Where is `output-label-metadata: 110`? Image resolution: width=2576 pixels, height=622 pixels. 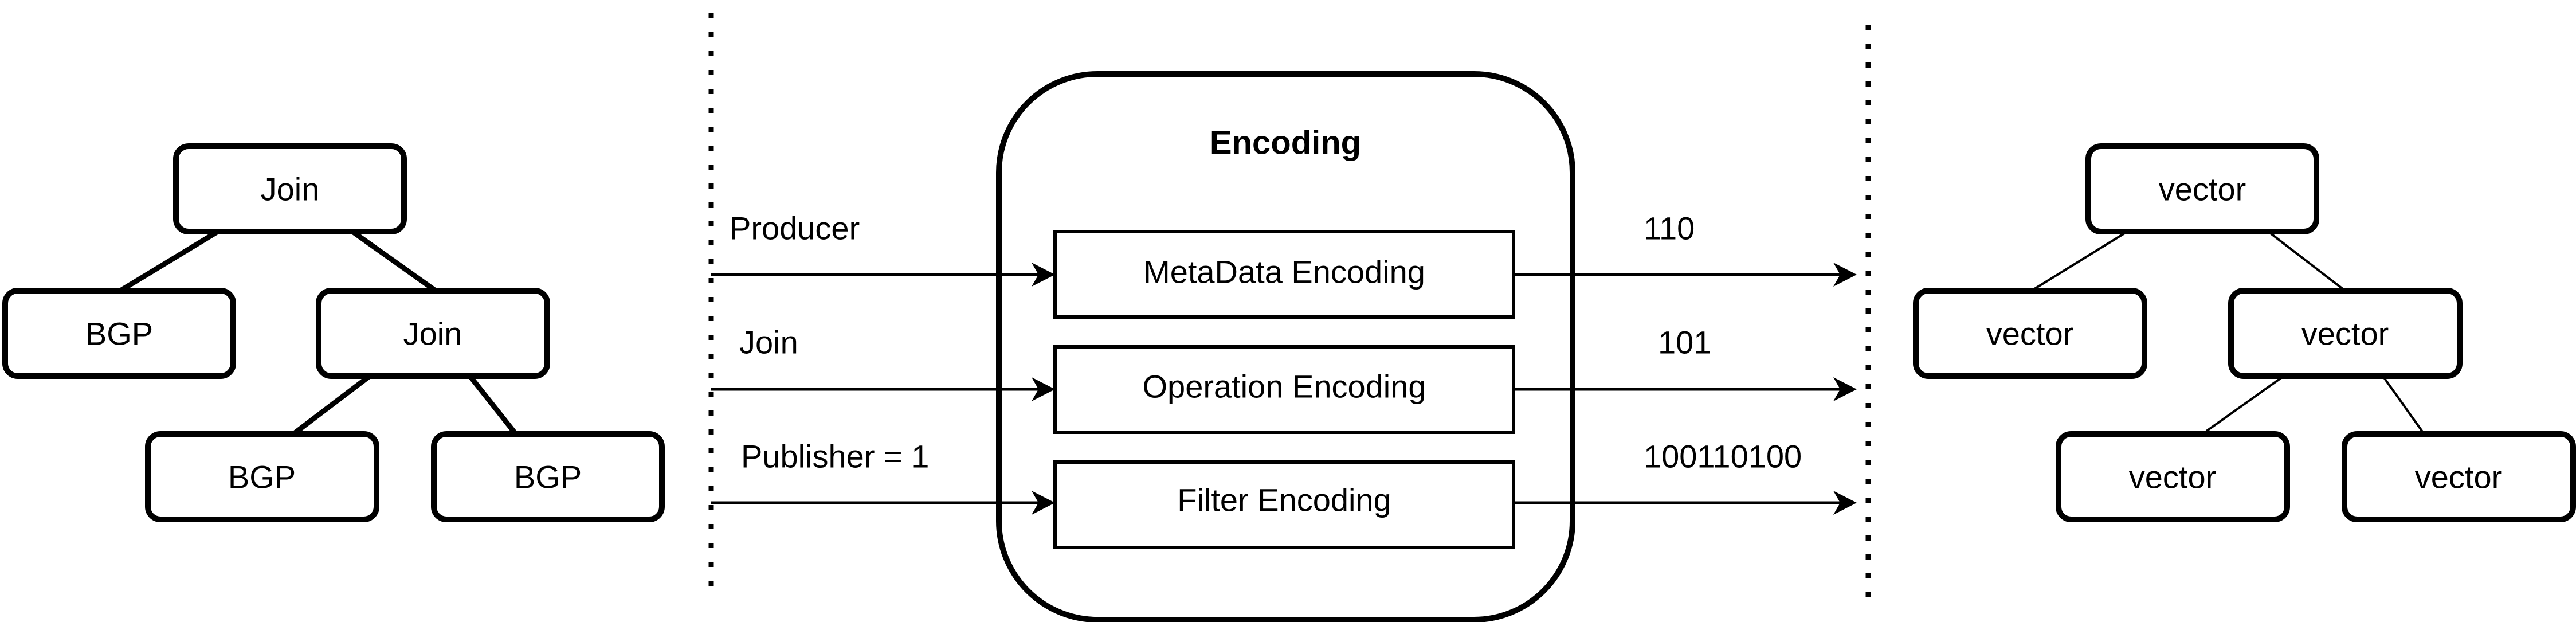 output-label-metadata: 110 is located at coordinates (1669, 228).